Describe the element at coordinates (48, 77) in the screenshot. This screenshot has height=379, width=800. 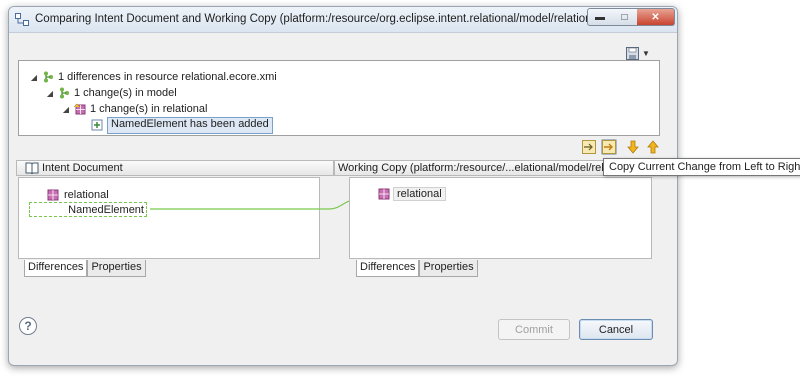
I see `resource-diff-icon` at that location.